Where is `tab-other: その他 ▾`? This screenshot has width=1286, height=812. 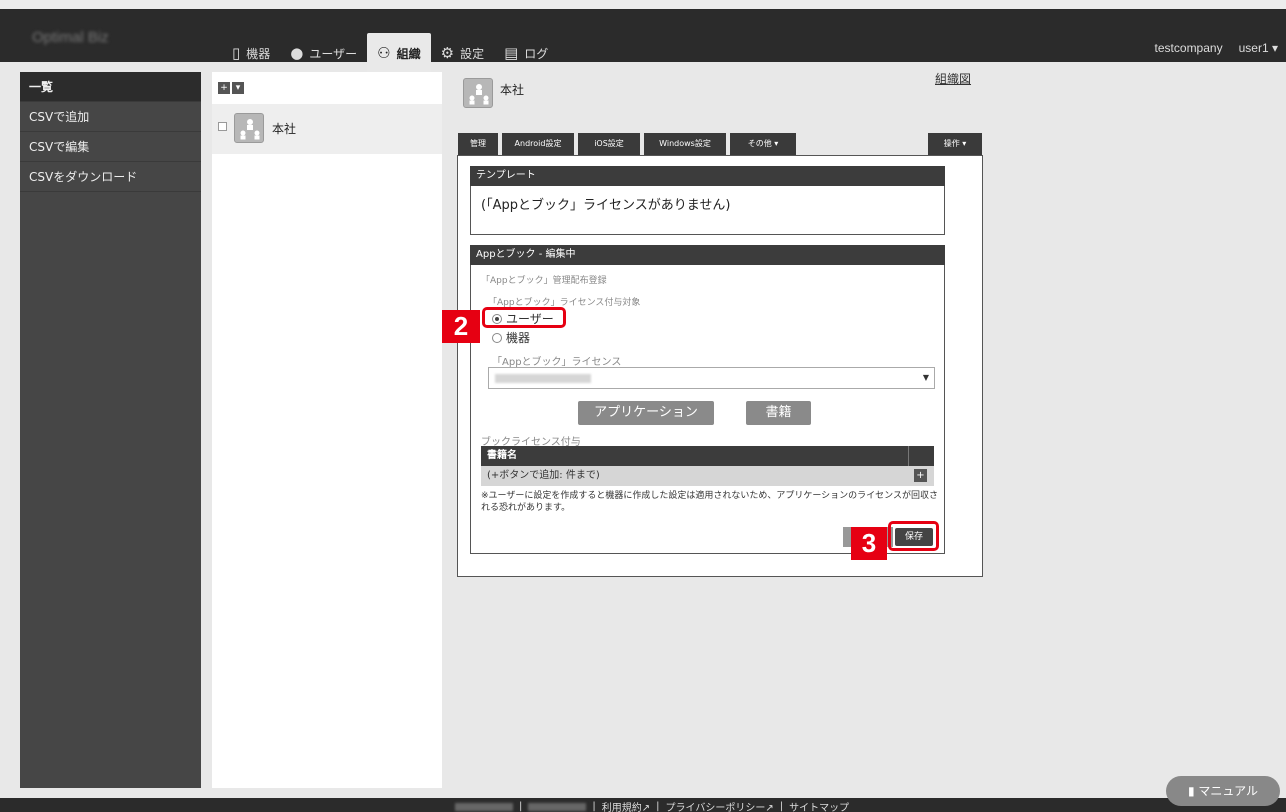 tab-other: その他 ▾ is located at coordinates (763, 144).